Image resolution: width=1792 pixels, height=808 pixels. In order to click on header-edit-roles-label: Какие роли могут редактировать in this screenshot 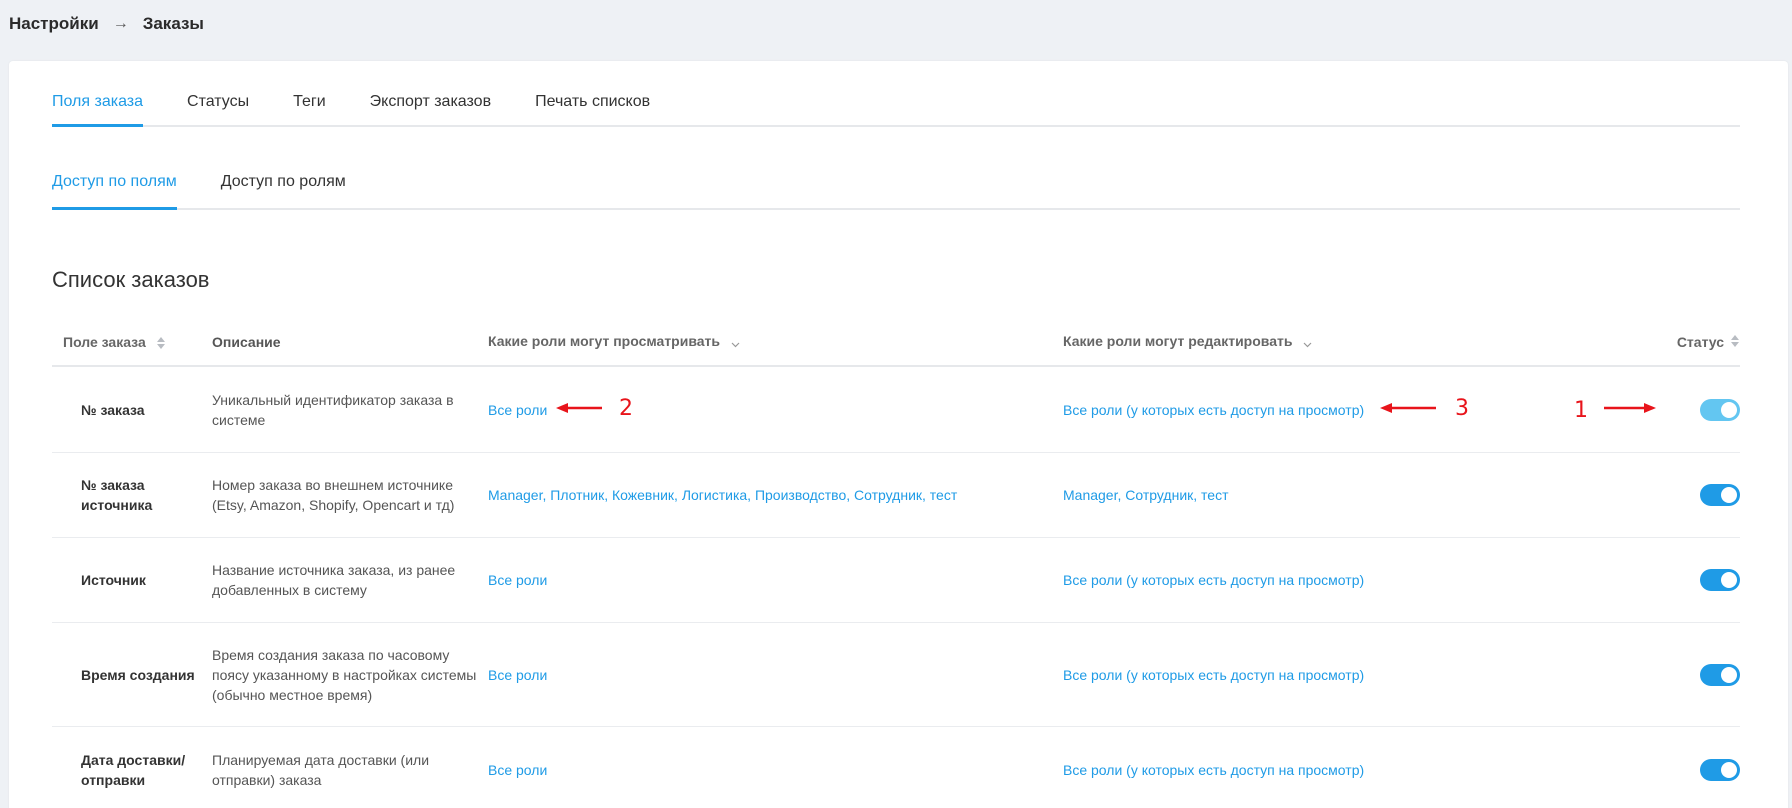, I will do `click(1178, 341)`.